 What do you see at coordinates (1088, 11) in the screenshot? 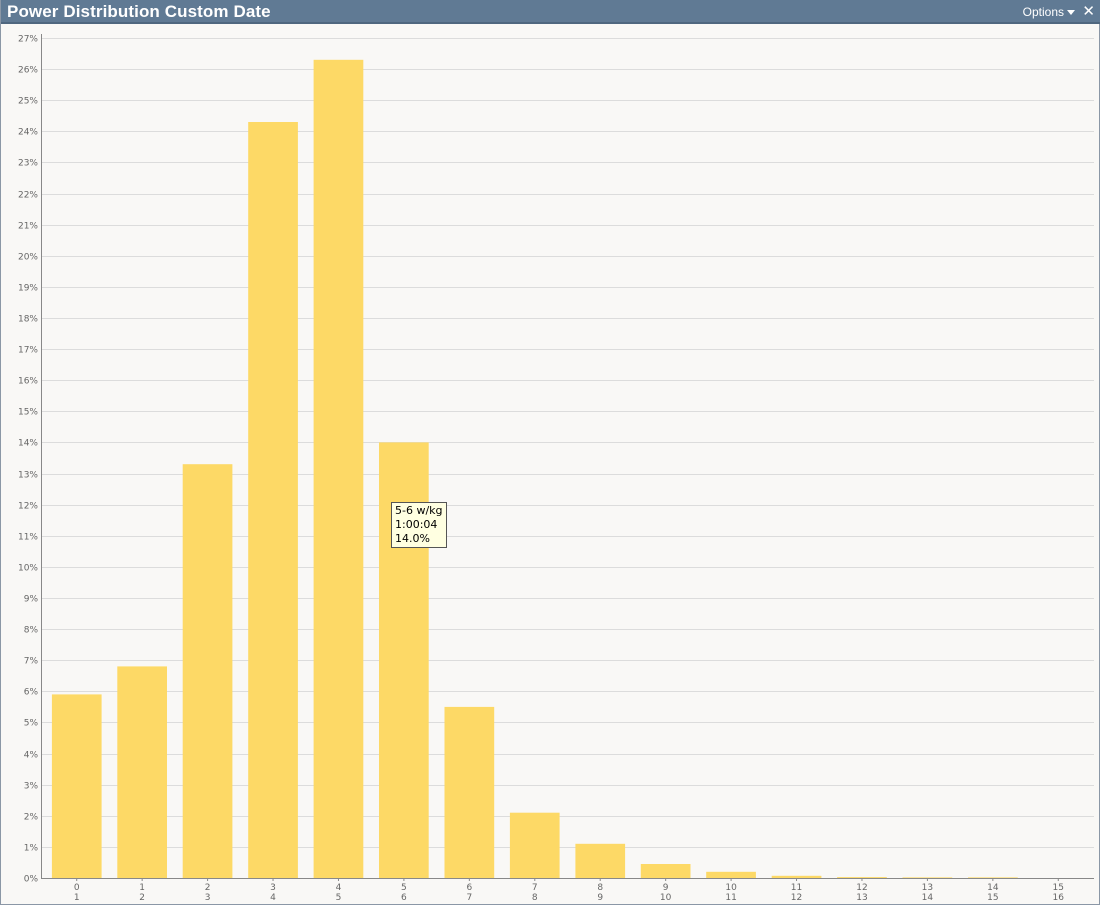
I see `close-icon: ✕` at bounding box center [1088, 11].